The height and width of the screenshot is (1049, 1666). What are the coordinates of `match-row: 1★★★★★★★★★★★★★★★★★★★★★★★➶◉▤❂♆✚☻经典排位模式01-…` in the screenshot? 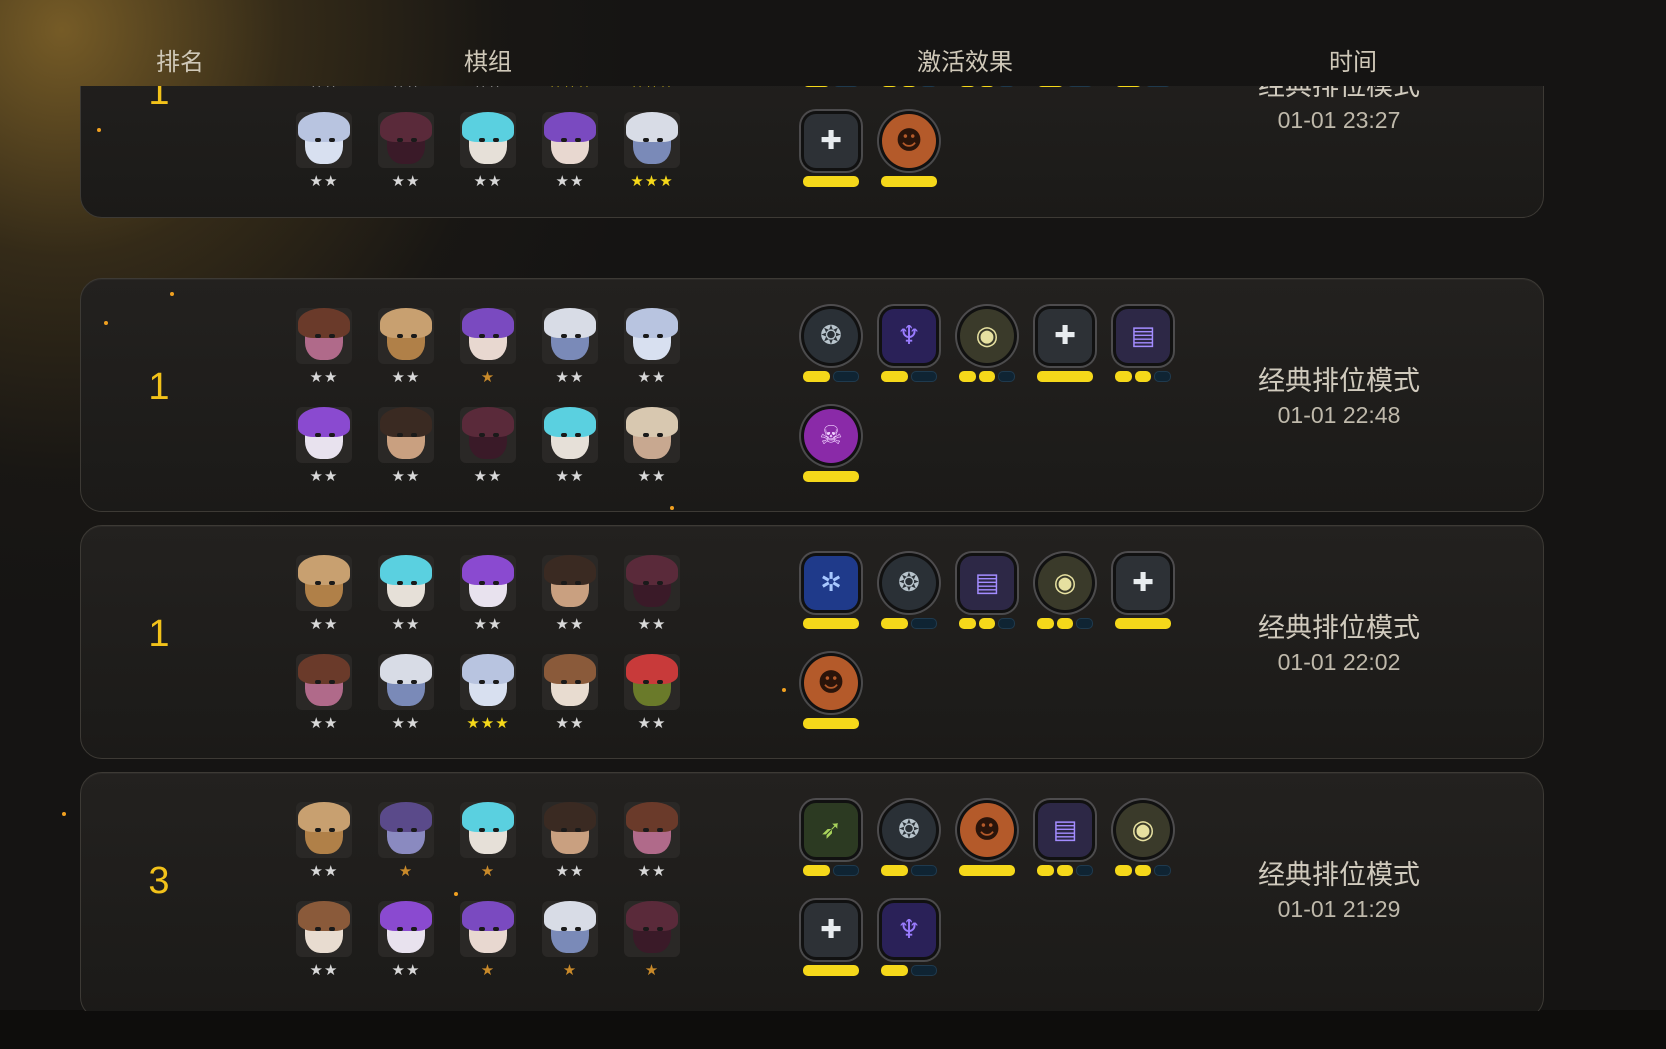 It's located at (812, 152).